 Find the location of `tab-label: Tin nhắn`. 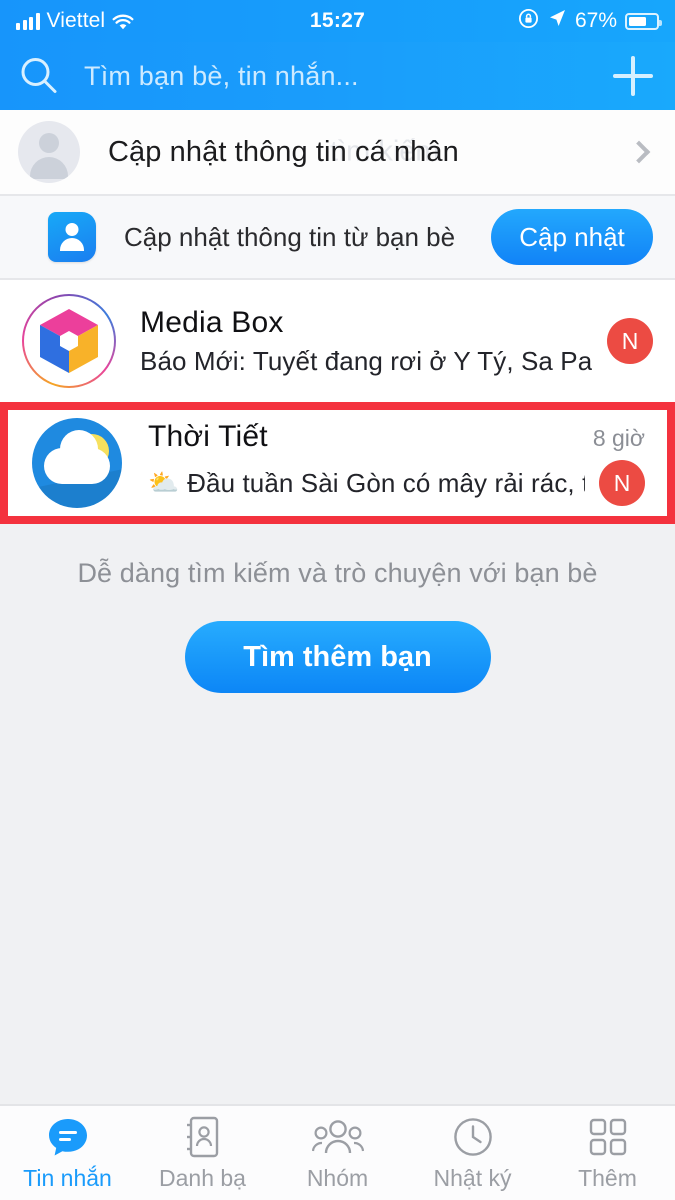

tab-label: Tin nhắn is located at coordinates (67, 1177).